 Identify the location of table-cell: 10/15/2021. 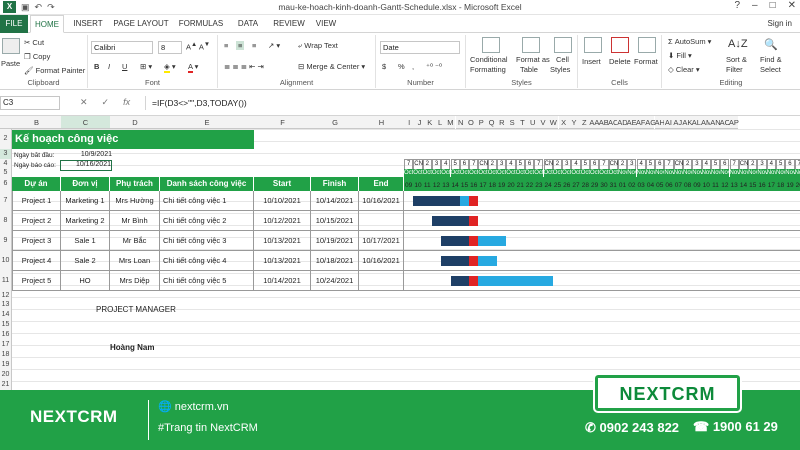
(335, 221).